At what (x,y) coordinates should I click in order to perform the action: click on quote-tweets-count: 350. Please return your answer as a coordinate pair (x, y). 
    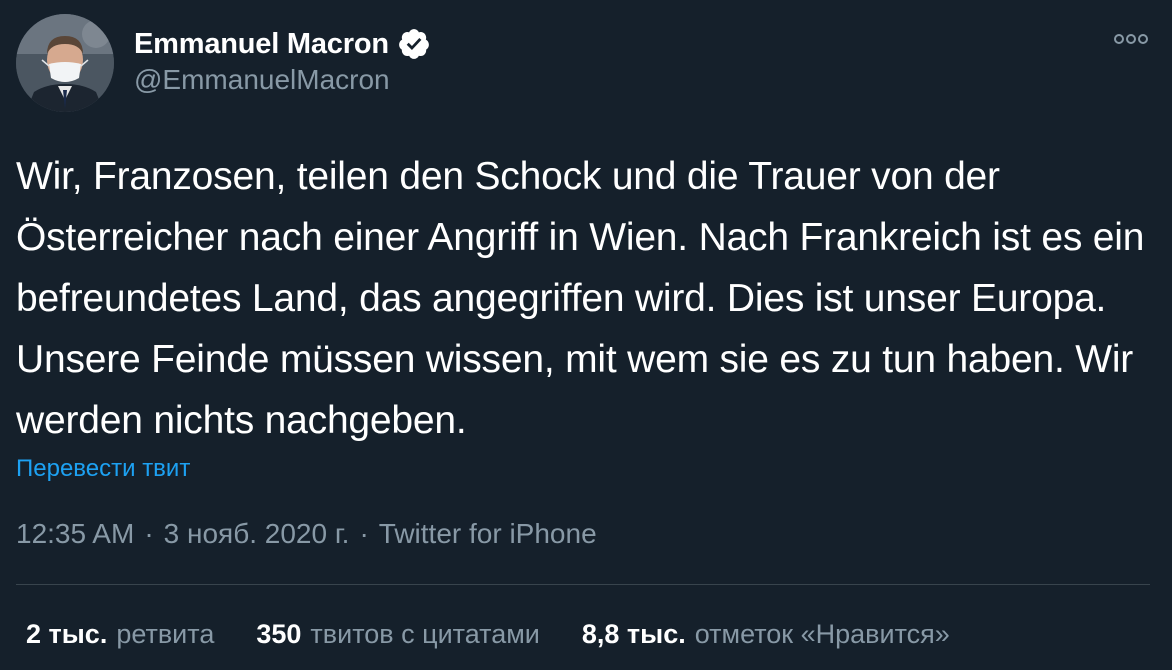
    Looking at the image, I should click on (279, 634).